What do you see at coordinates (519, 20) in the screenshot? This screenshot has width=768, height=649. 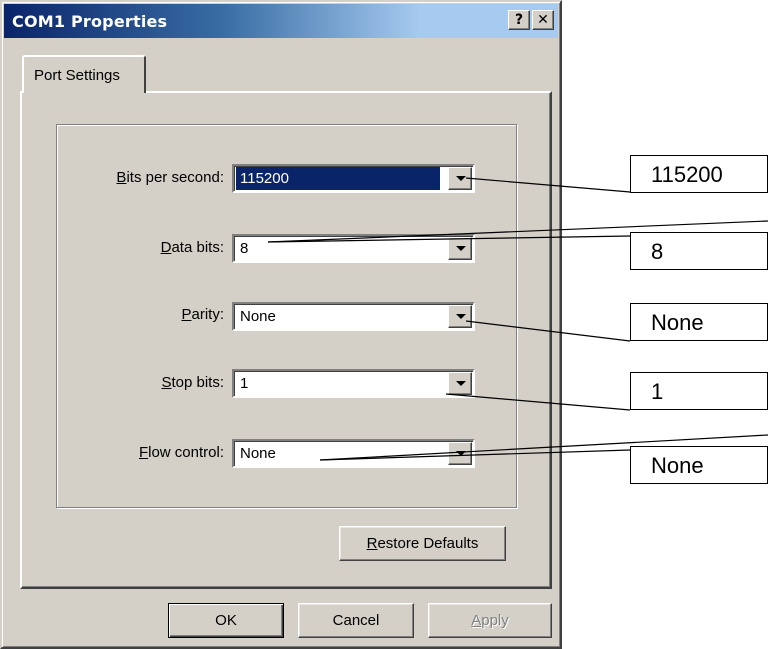 I see `help-button: ?` at bounding box center [519, 20].